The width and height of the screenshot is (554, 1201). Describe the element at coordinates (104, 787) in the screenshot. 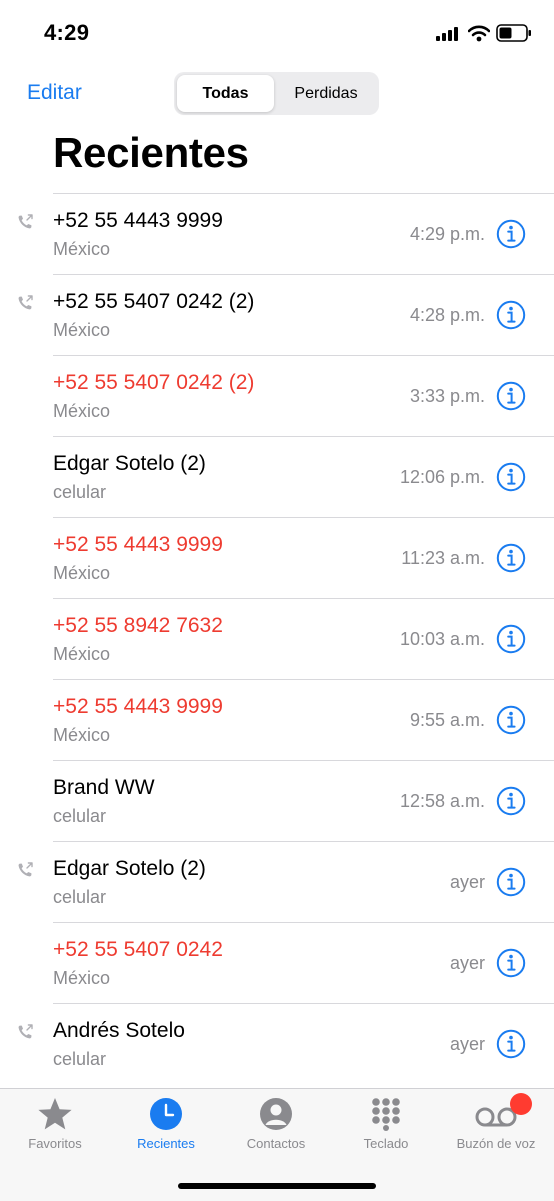

I see `caller-name: Brand WW` at that location.